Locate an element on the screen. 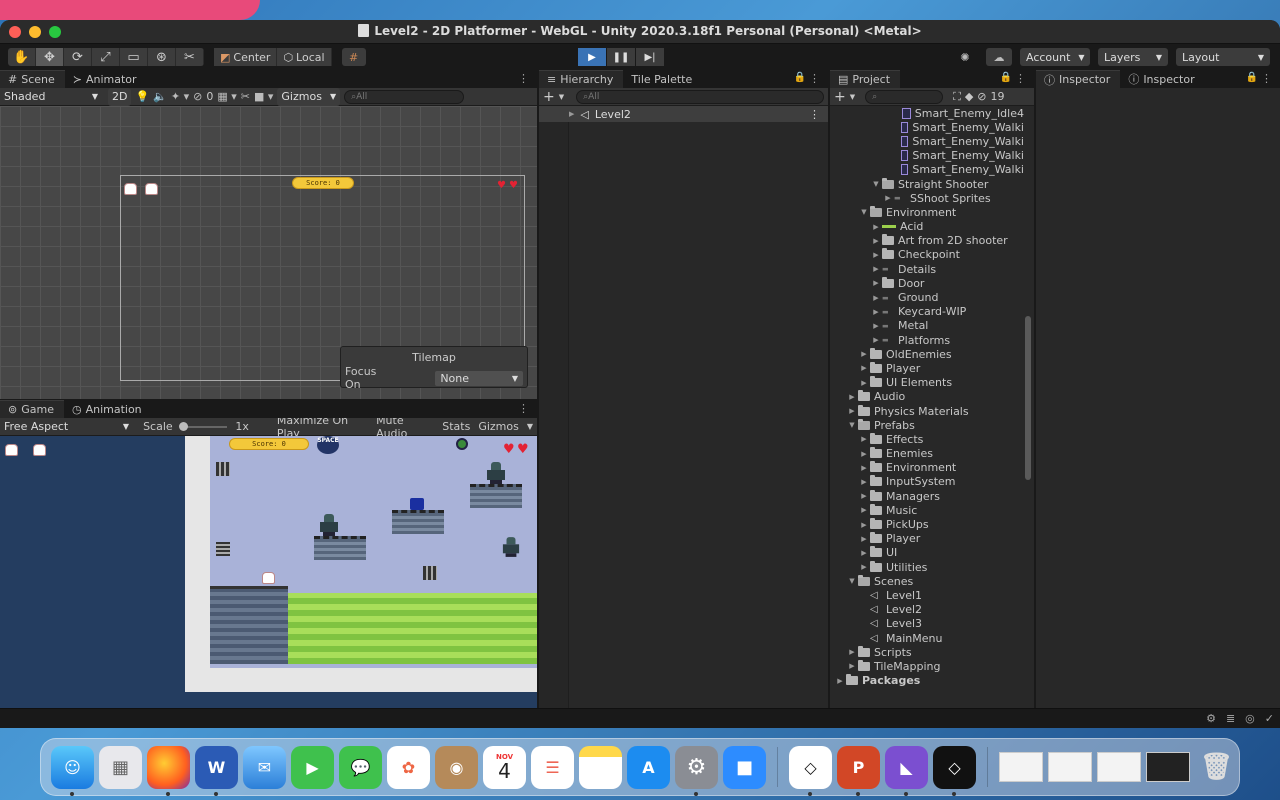  grid-snap-icon: # is located at coordinates (353, 57).